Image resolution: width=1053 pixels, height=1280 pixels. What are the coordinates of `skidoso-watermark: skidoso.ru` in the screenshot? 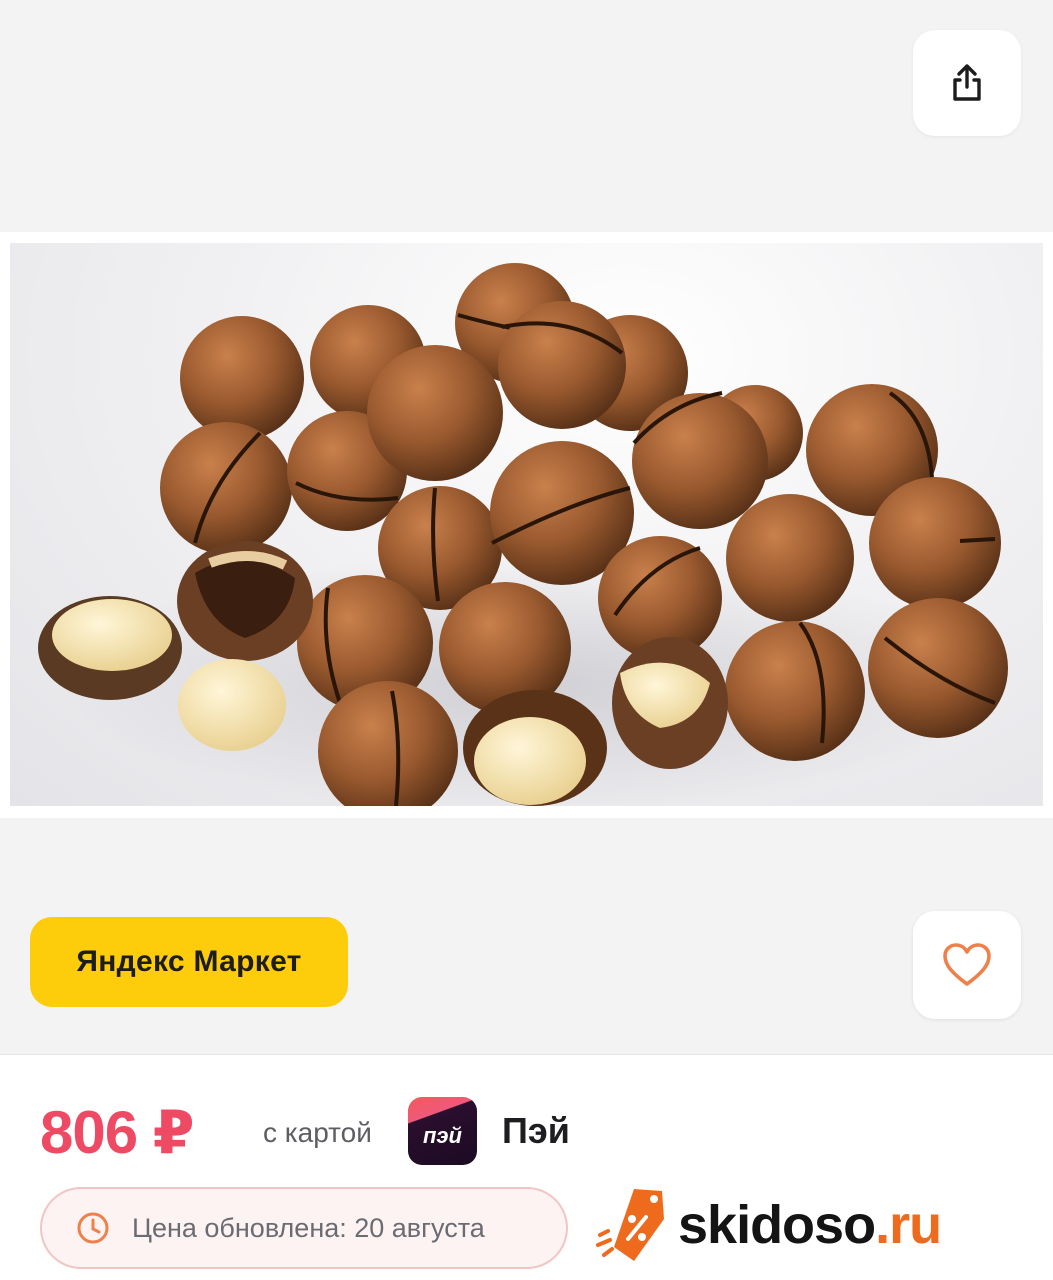 It's located at (769, 1225).